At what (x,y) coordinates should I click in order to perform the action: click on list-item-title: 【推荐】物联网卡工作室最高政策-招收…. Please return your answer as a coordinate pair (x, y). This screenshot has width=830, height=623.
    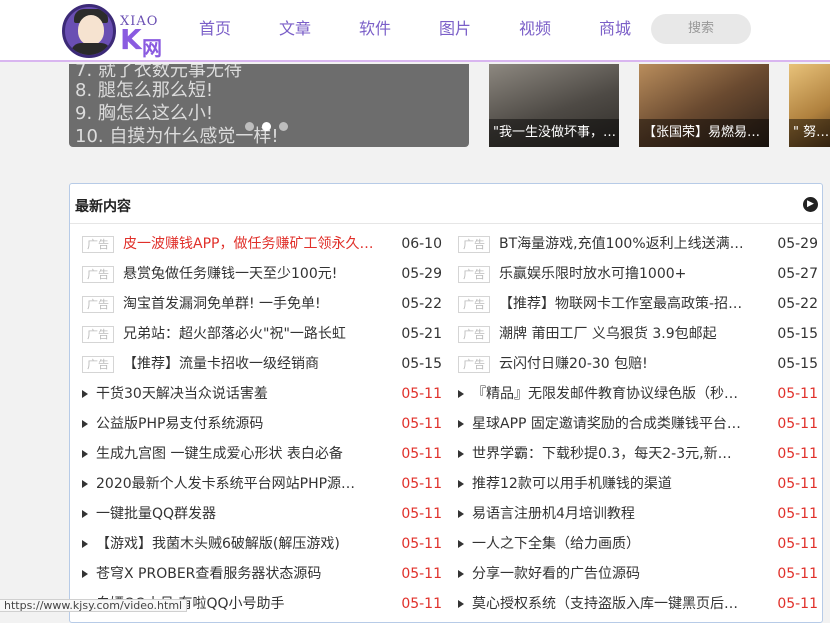
    Looking at the image, I should click on (627, 304).